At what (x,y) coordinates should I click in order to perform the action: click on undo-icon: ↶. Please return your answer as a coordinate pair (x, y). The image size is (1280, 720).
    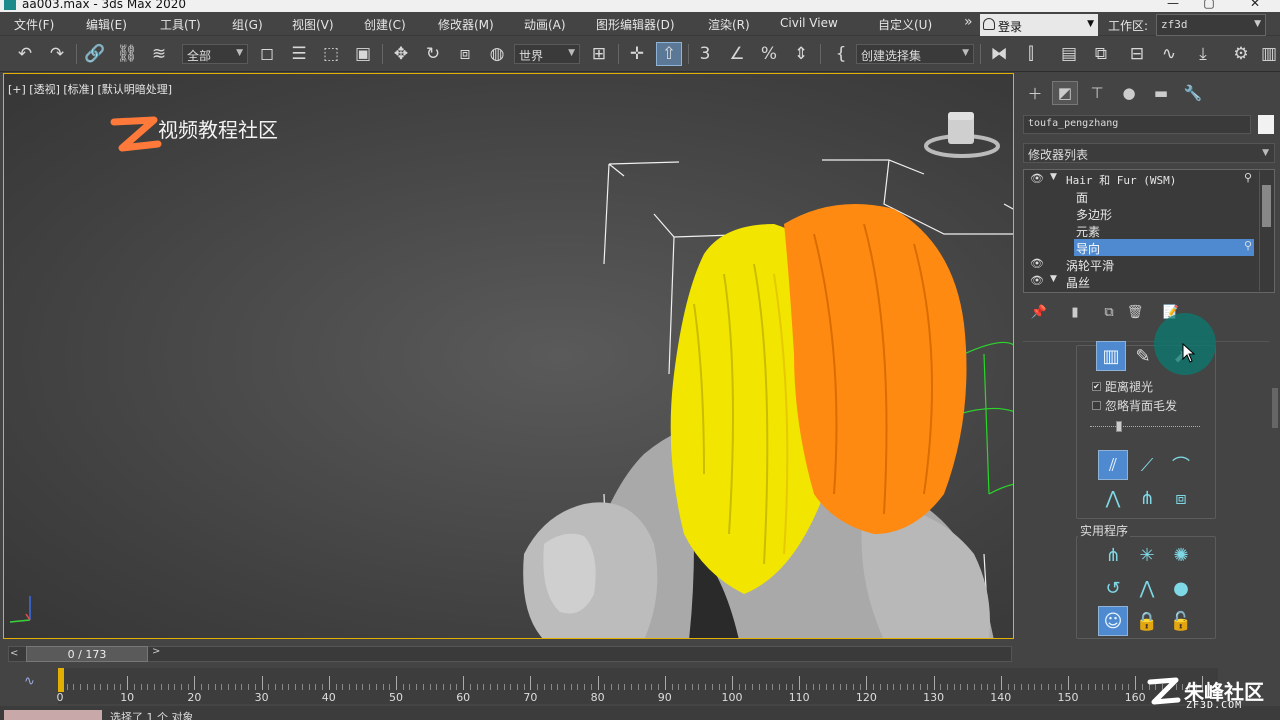
    Looking at the image, I should click on (25, 54).